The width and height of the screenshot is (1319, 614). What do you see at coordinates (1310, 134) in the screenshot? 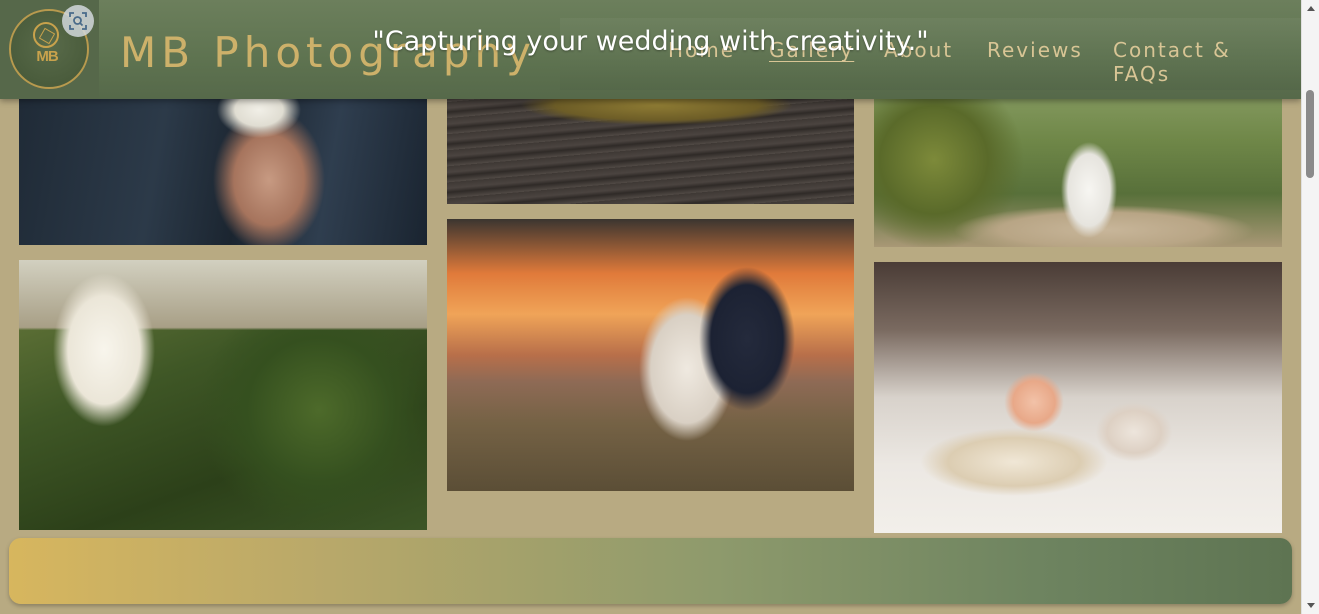
I see `scroll-thumb` at bounding box center [1310, 134].